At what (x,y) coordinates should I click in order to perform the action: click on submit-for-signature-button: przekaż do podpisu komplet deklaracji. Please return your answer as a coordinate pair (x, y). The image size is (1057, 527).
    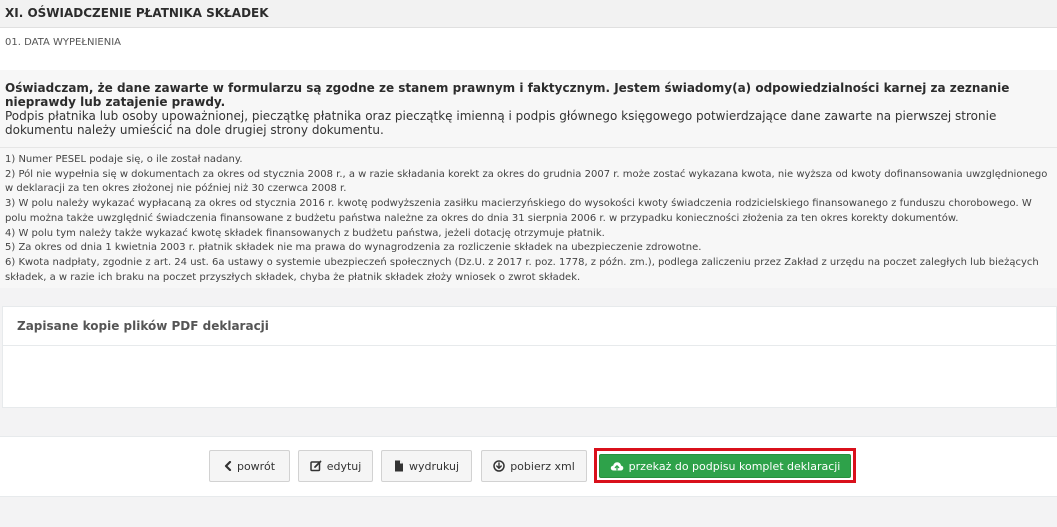
    Looking at the image, I should click on (725, 466).